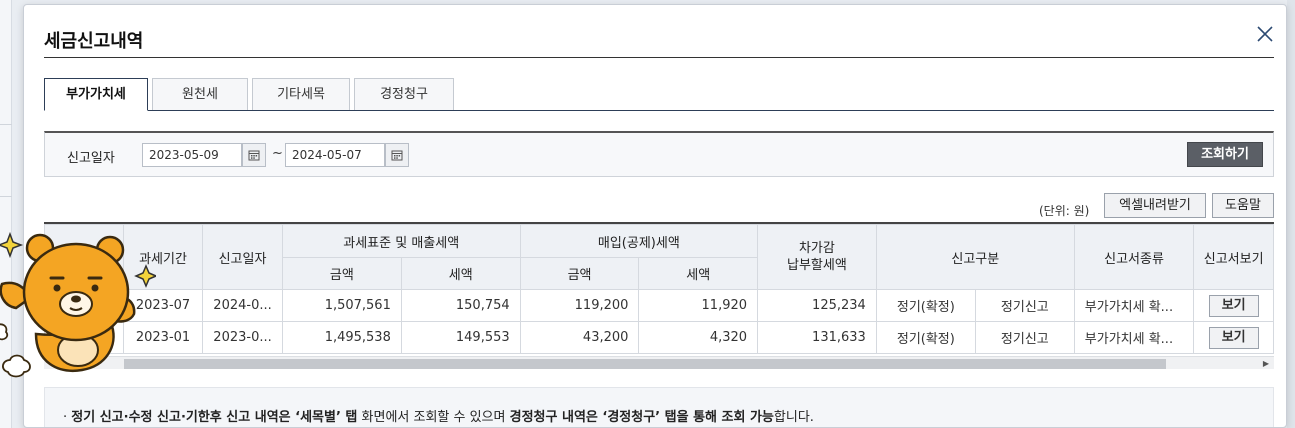 This screenshot has width=1295, height=428. I want to click on horizontal-scrollbar: ▶, so click(659, 362).